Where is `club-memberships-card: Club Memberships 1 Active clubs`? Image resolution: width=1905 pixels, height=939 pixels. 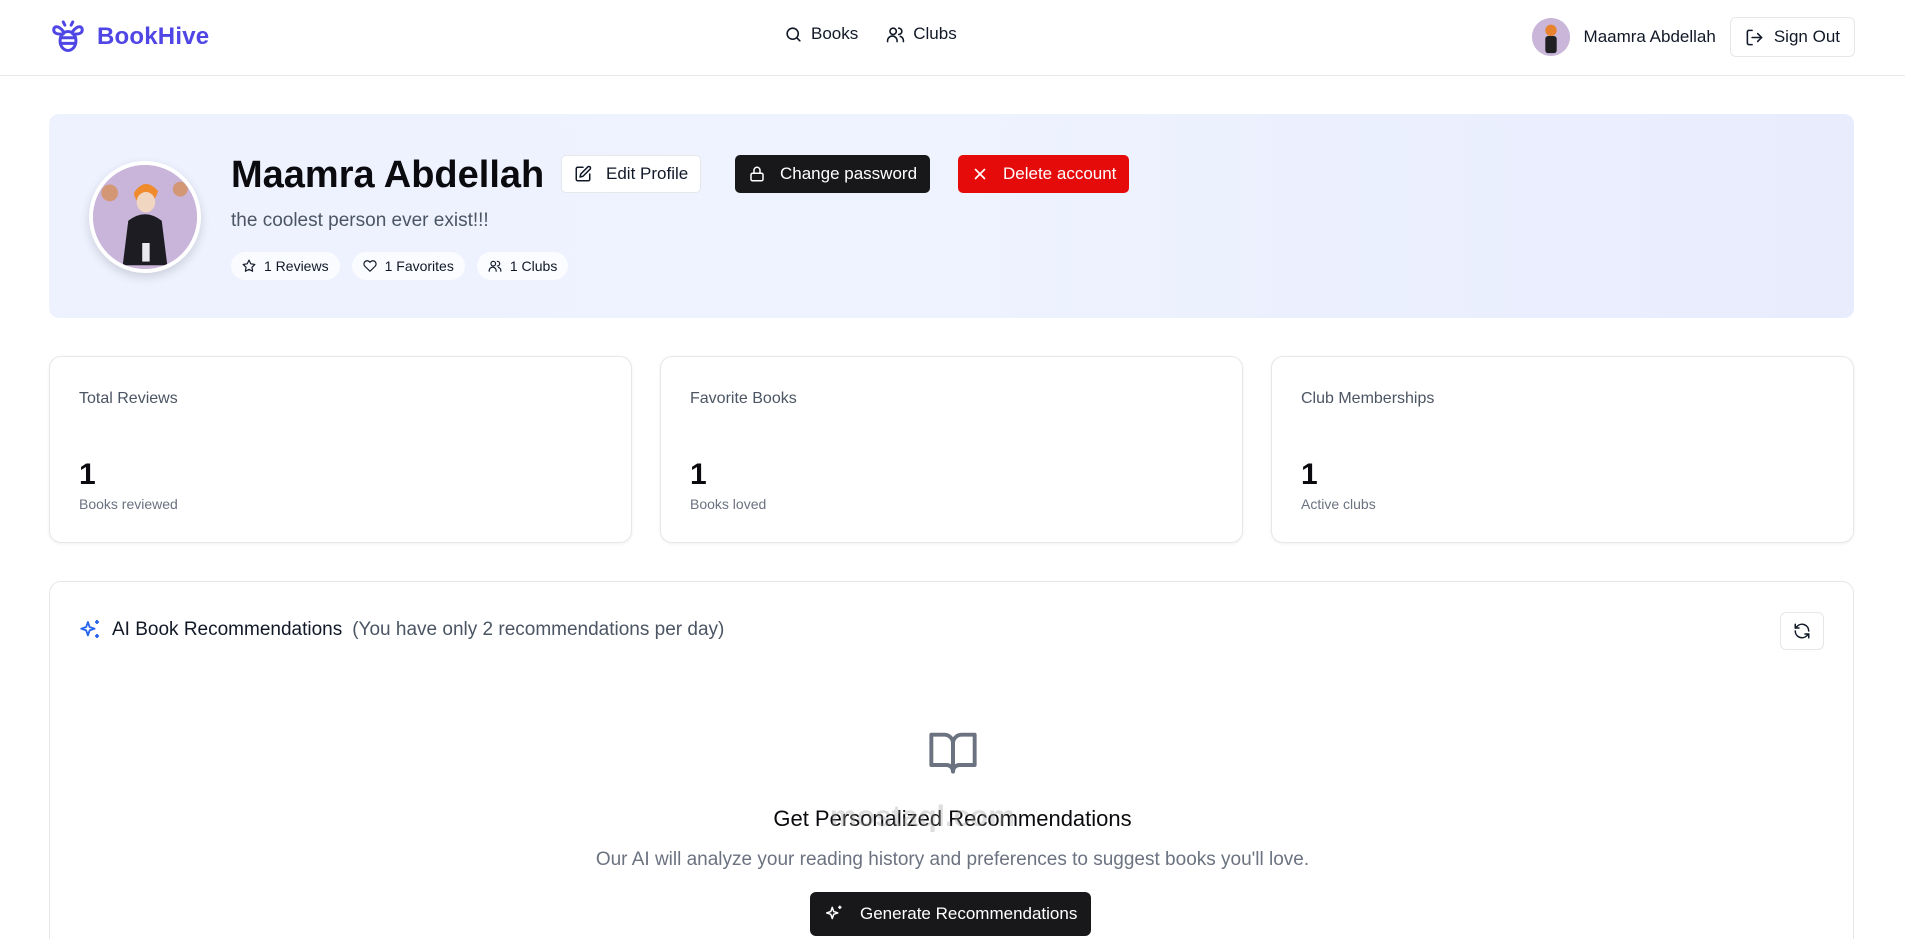
club-memberships-card: Club Memberships 1 Active clubs is located at coordinates (1562, 449).